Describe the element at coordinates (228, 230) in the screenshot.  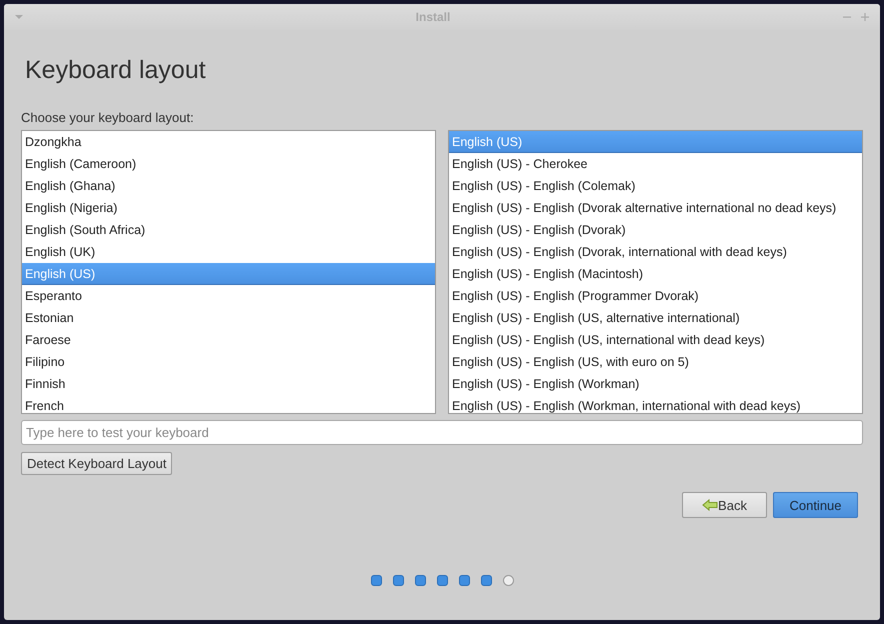
I see `language-item: English (South Africa)` at that location.